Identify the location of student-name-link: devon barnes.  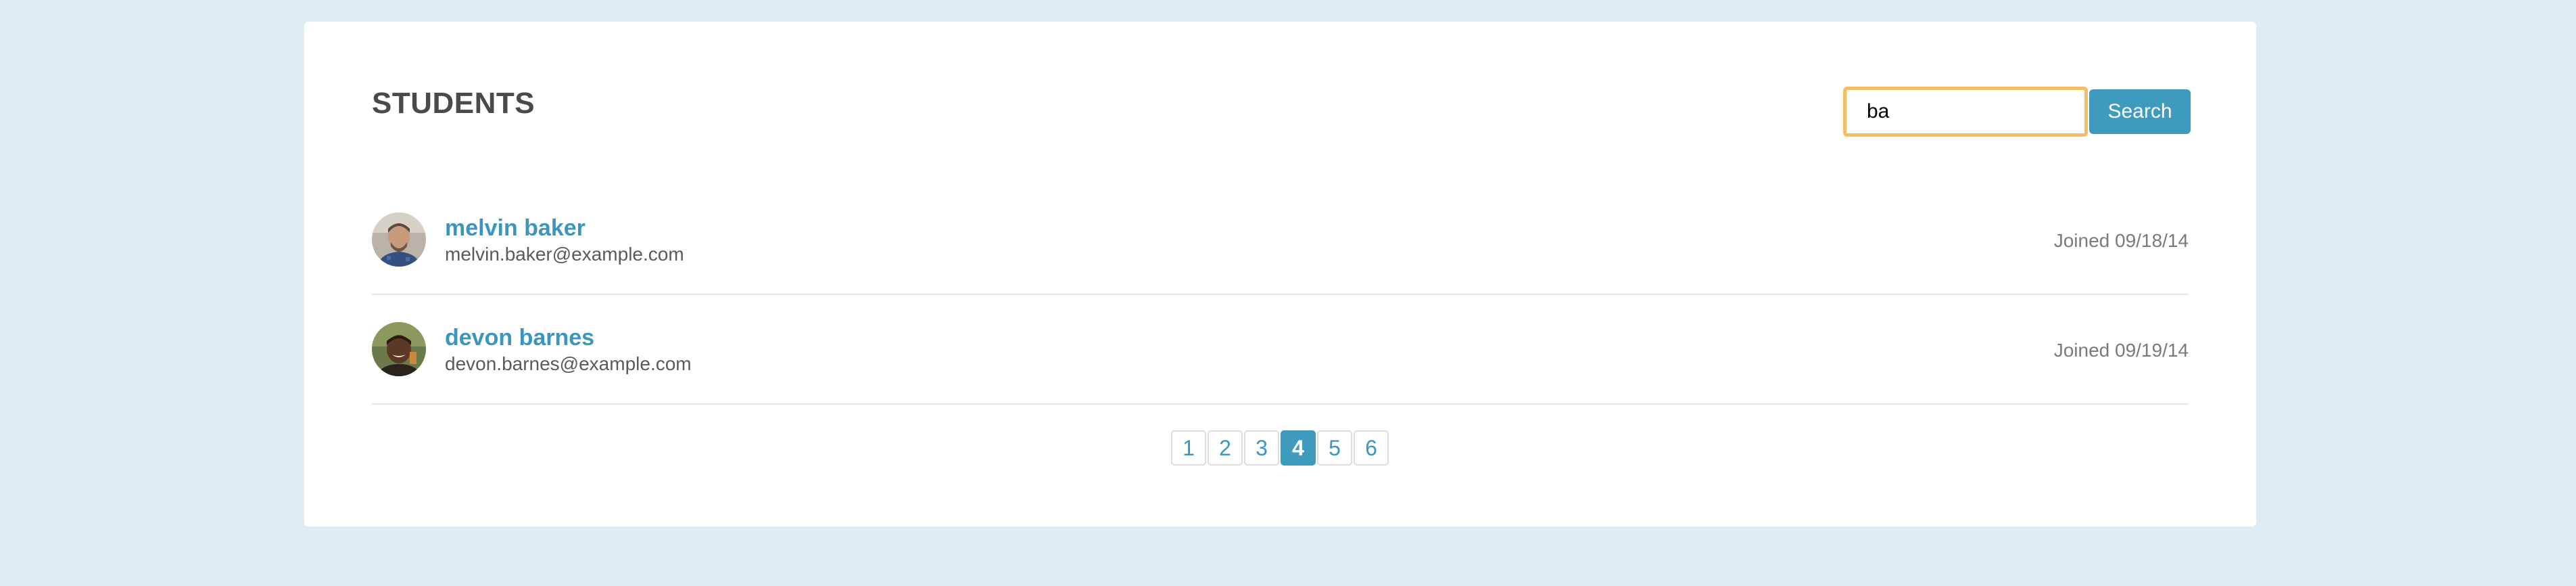
(519, 338).